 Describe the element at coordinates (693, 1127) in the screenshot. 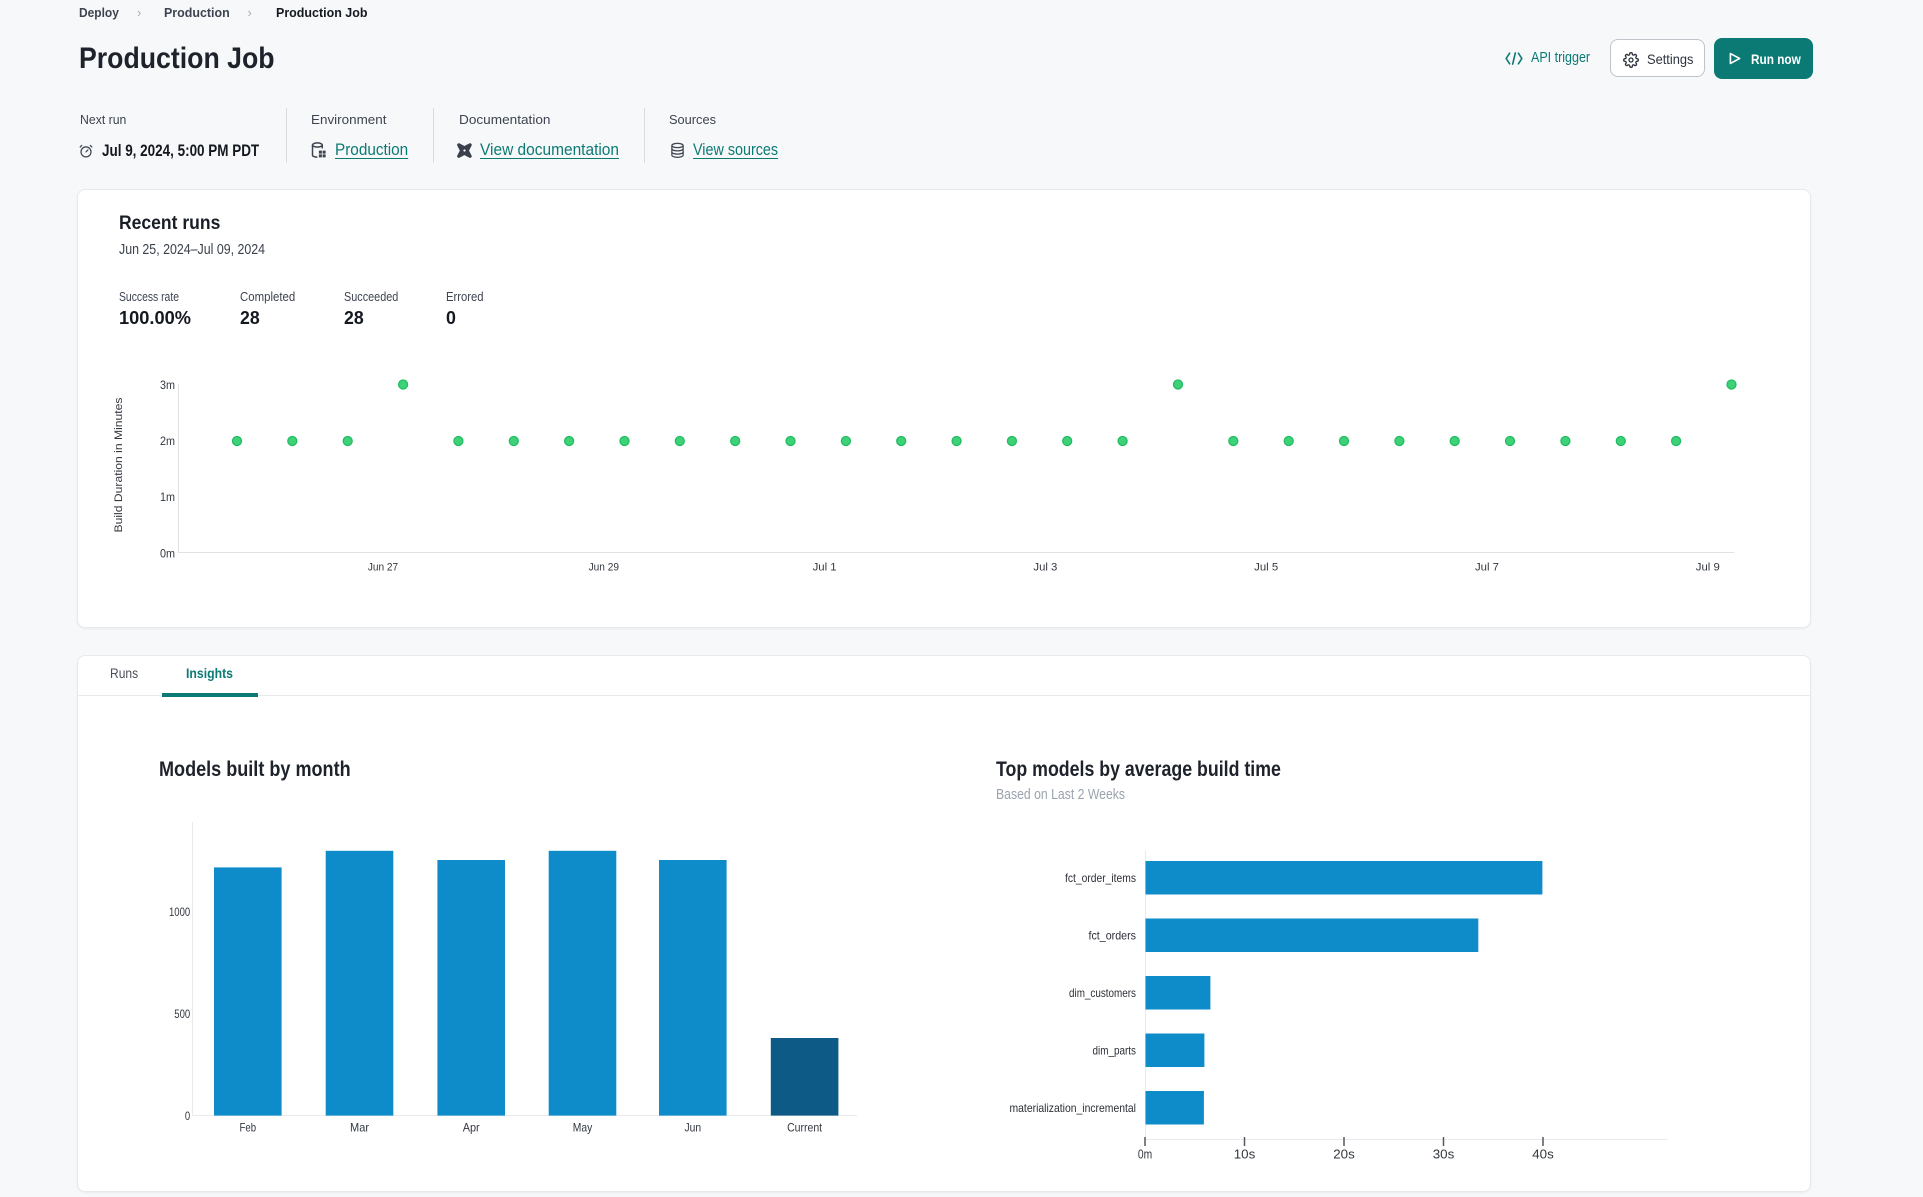

I see `svg-text: Jun` at that location.